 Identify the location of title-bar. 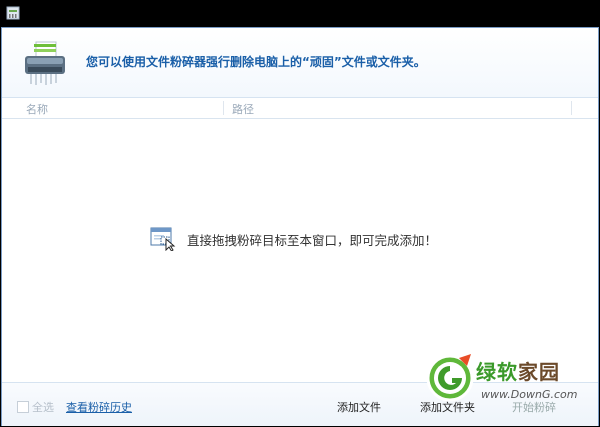
(300, 13).